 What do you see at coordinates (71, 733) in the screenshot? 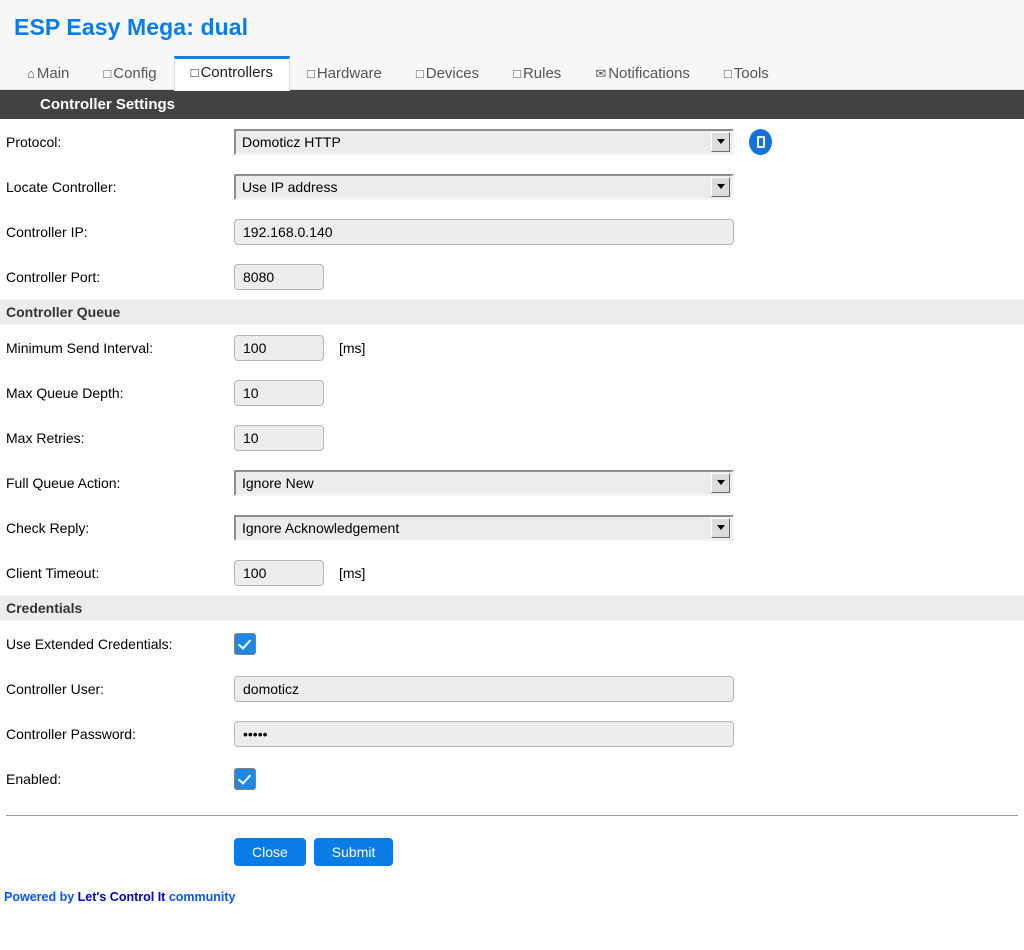
I see `controller-password-label: Controller Password:` at bounding box center [71, 733].